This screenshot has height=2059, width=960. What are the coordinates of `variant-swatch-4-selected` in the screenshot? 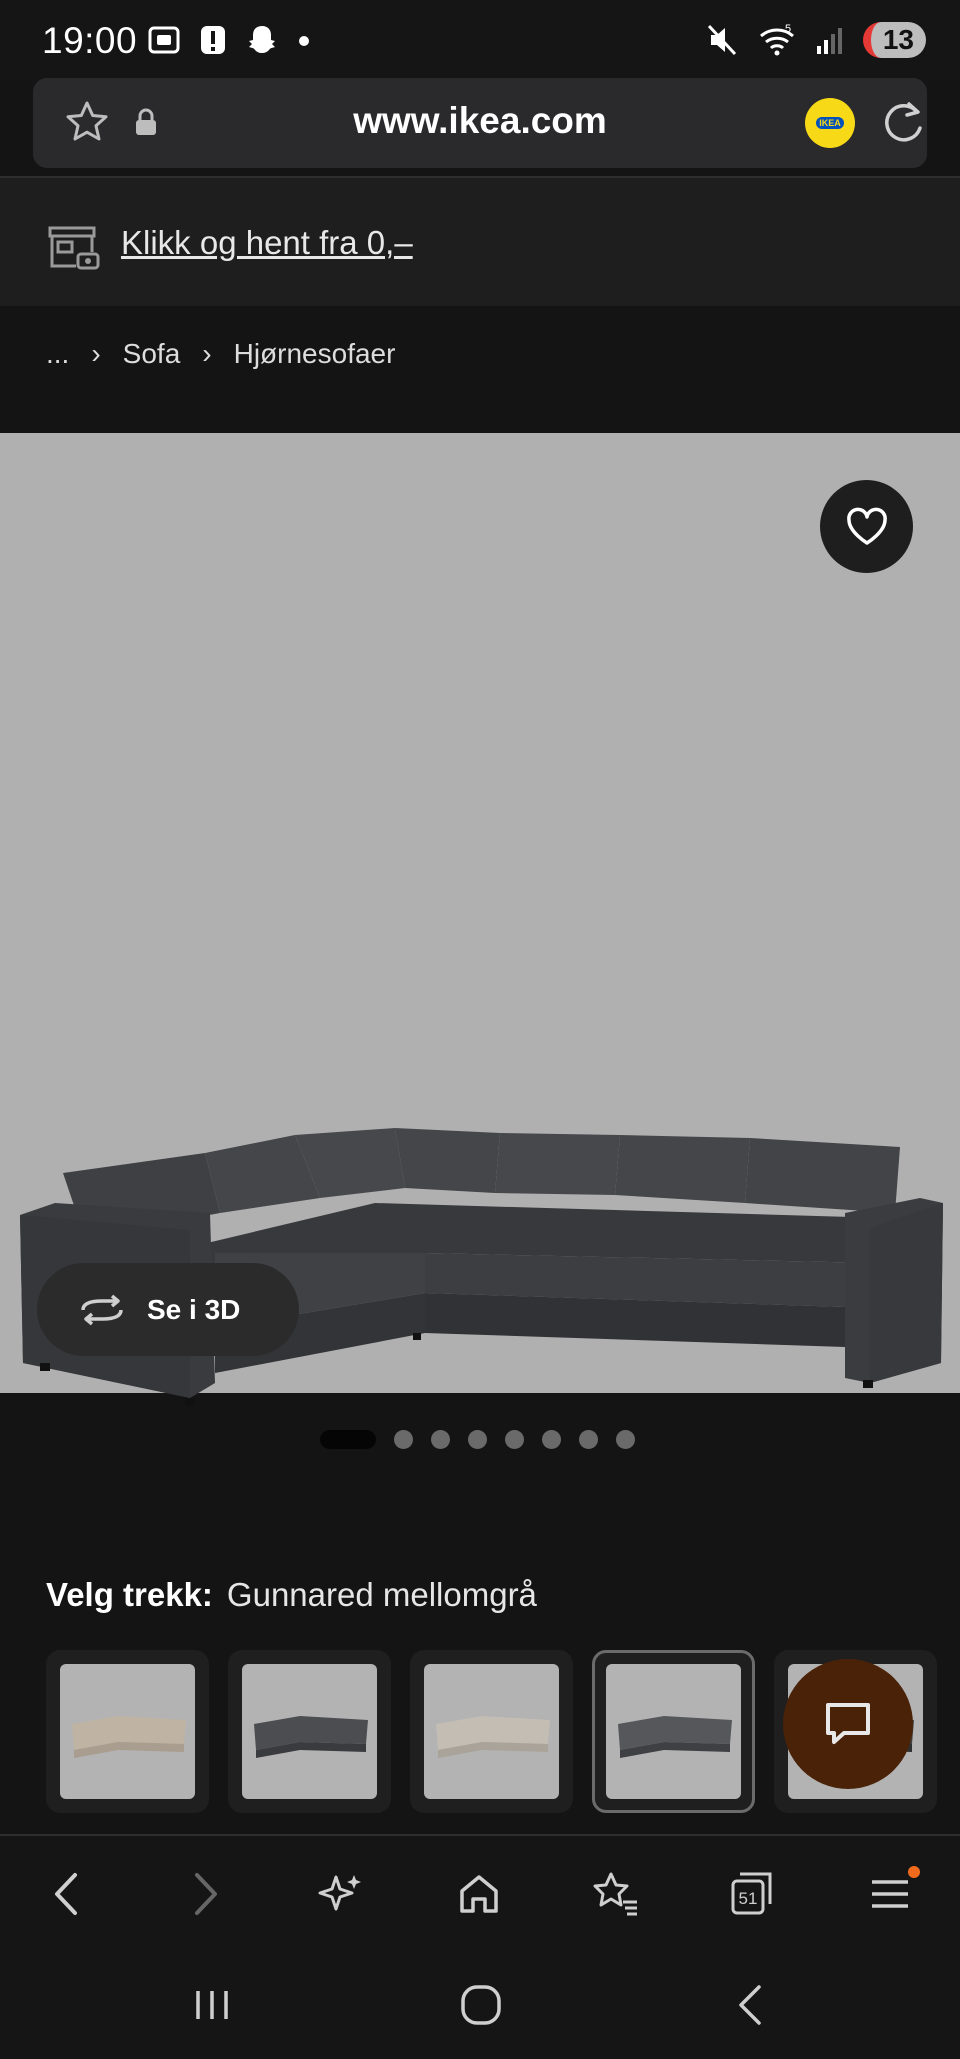 It's located at (673, 1731).